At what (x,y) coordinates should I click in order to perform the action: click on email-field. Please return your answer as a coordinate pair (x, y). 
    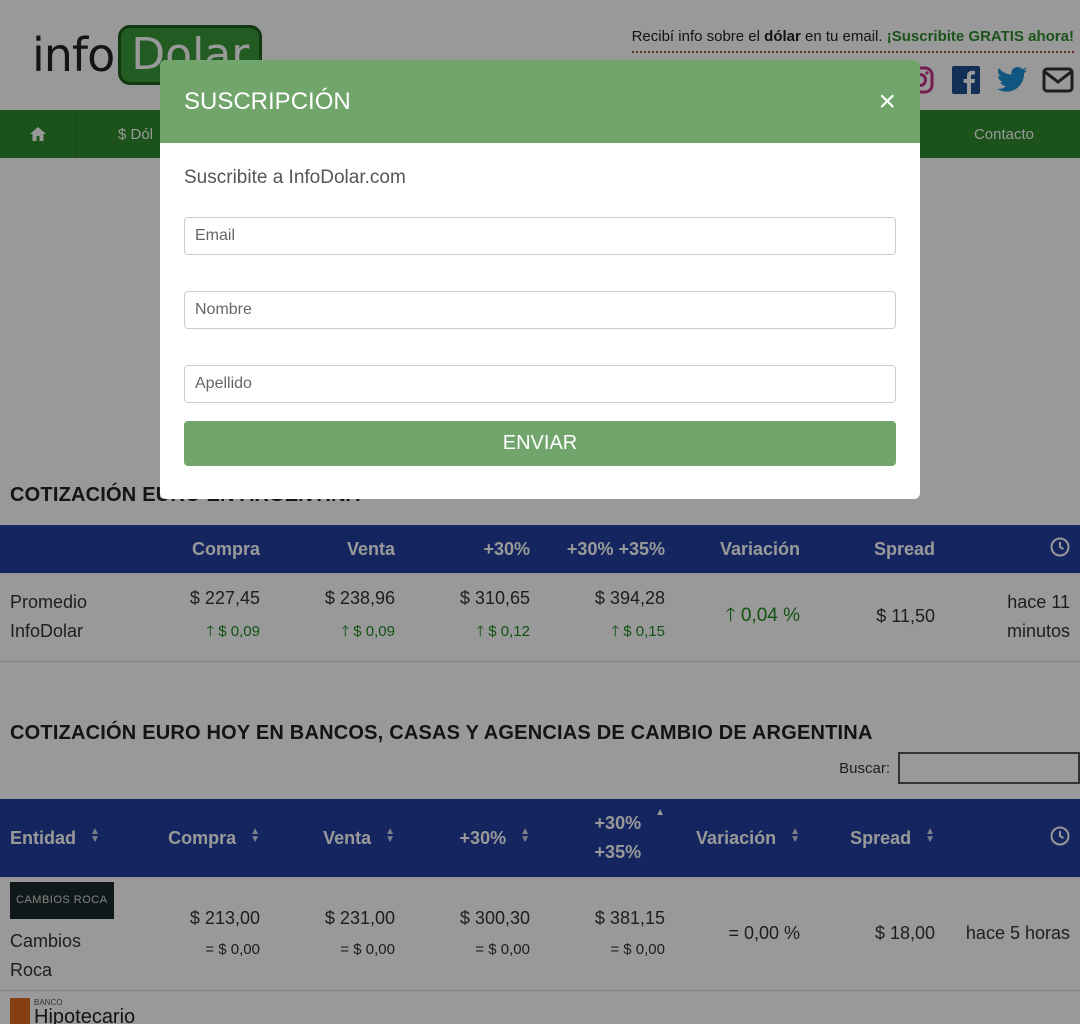
    Looking at the image, I should click on (540, 236).